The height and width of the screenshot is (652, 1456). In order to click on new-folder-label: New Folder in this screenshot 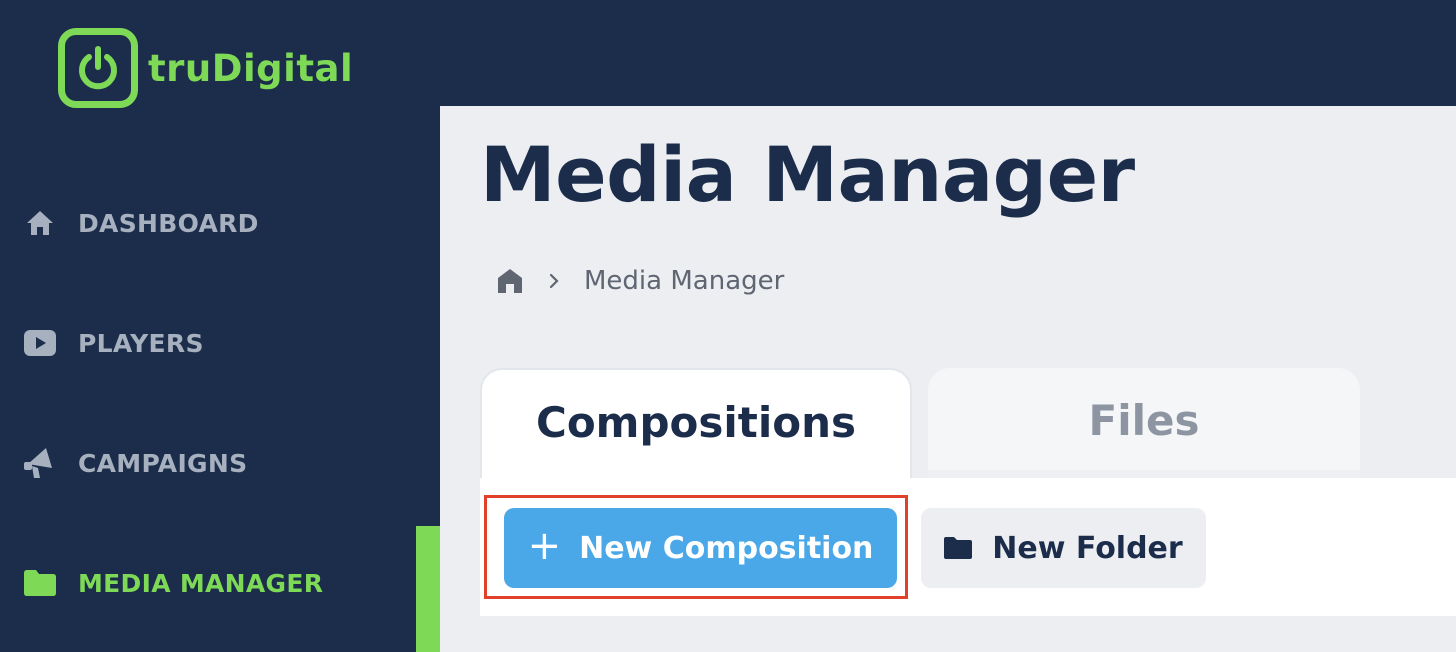, I will do `click(1087, 548)`.